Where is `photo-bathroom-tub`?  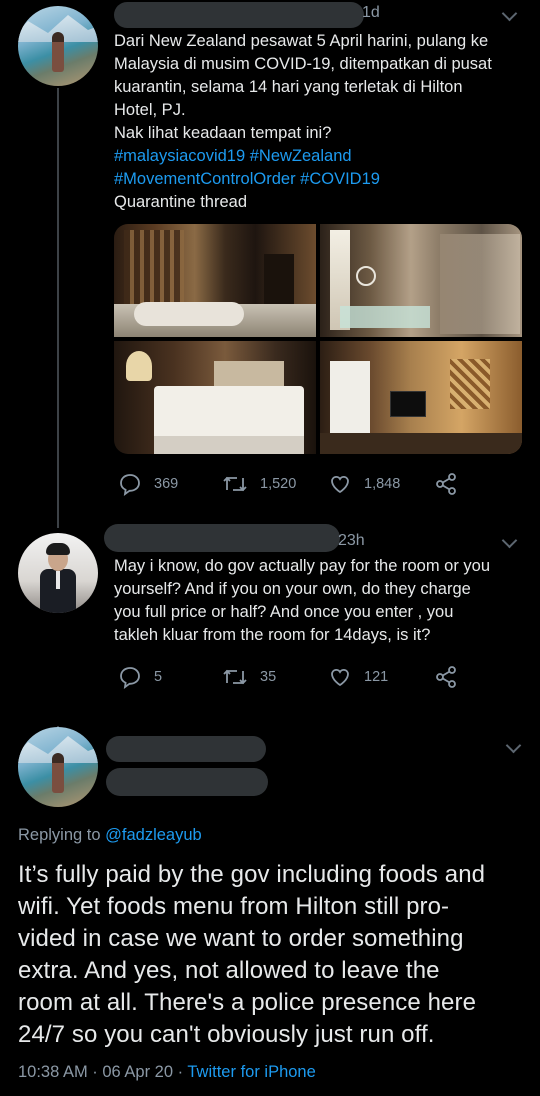 photo-bathroom-tub is located at coordinates (215, 280).